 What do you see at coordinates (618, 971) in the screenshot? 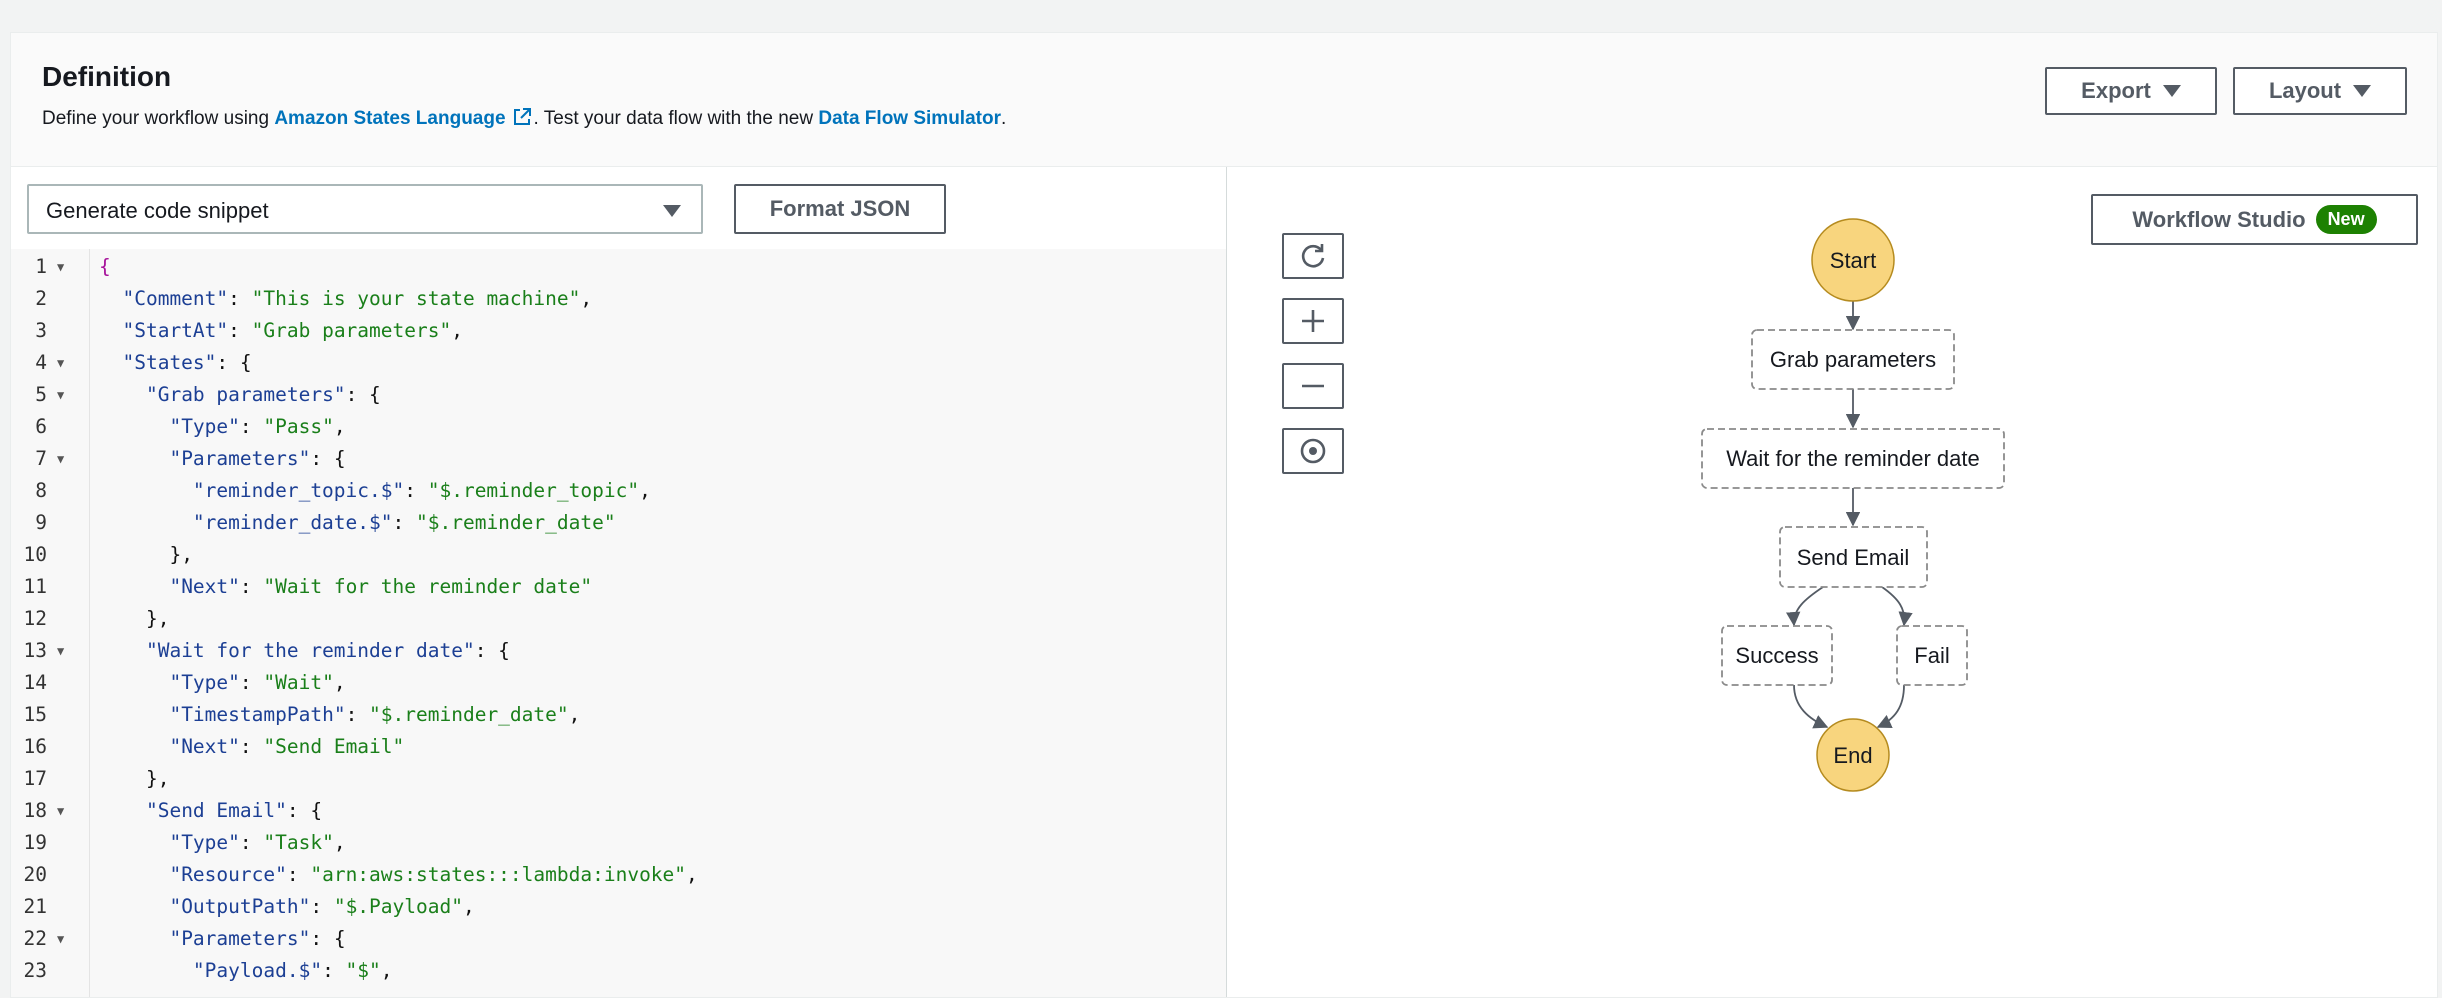
I see `code-line: 23 "Payload.$": "$",` at bounding box center [618, 971].